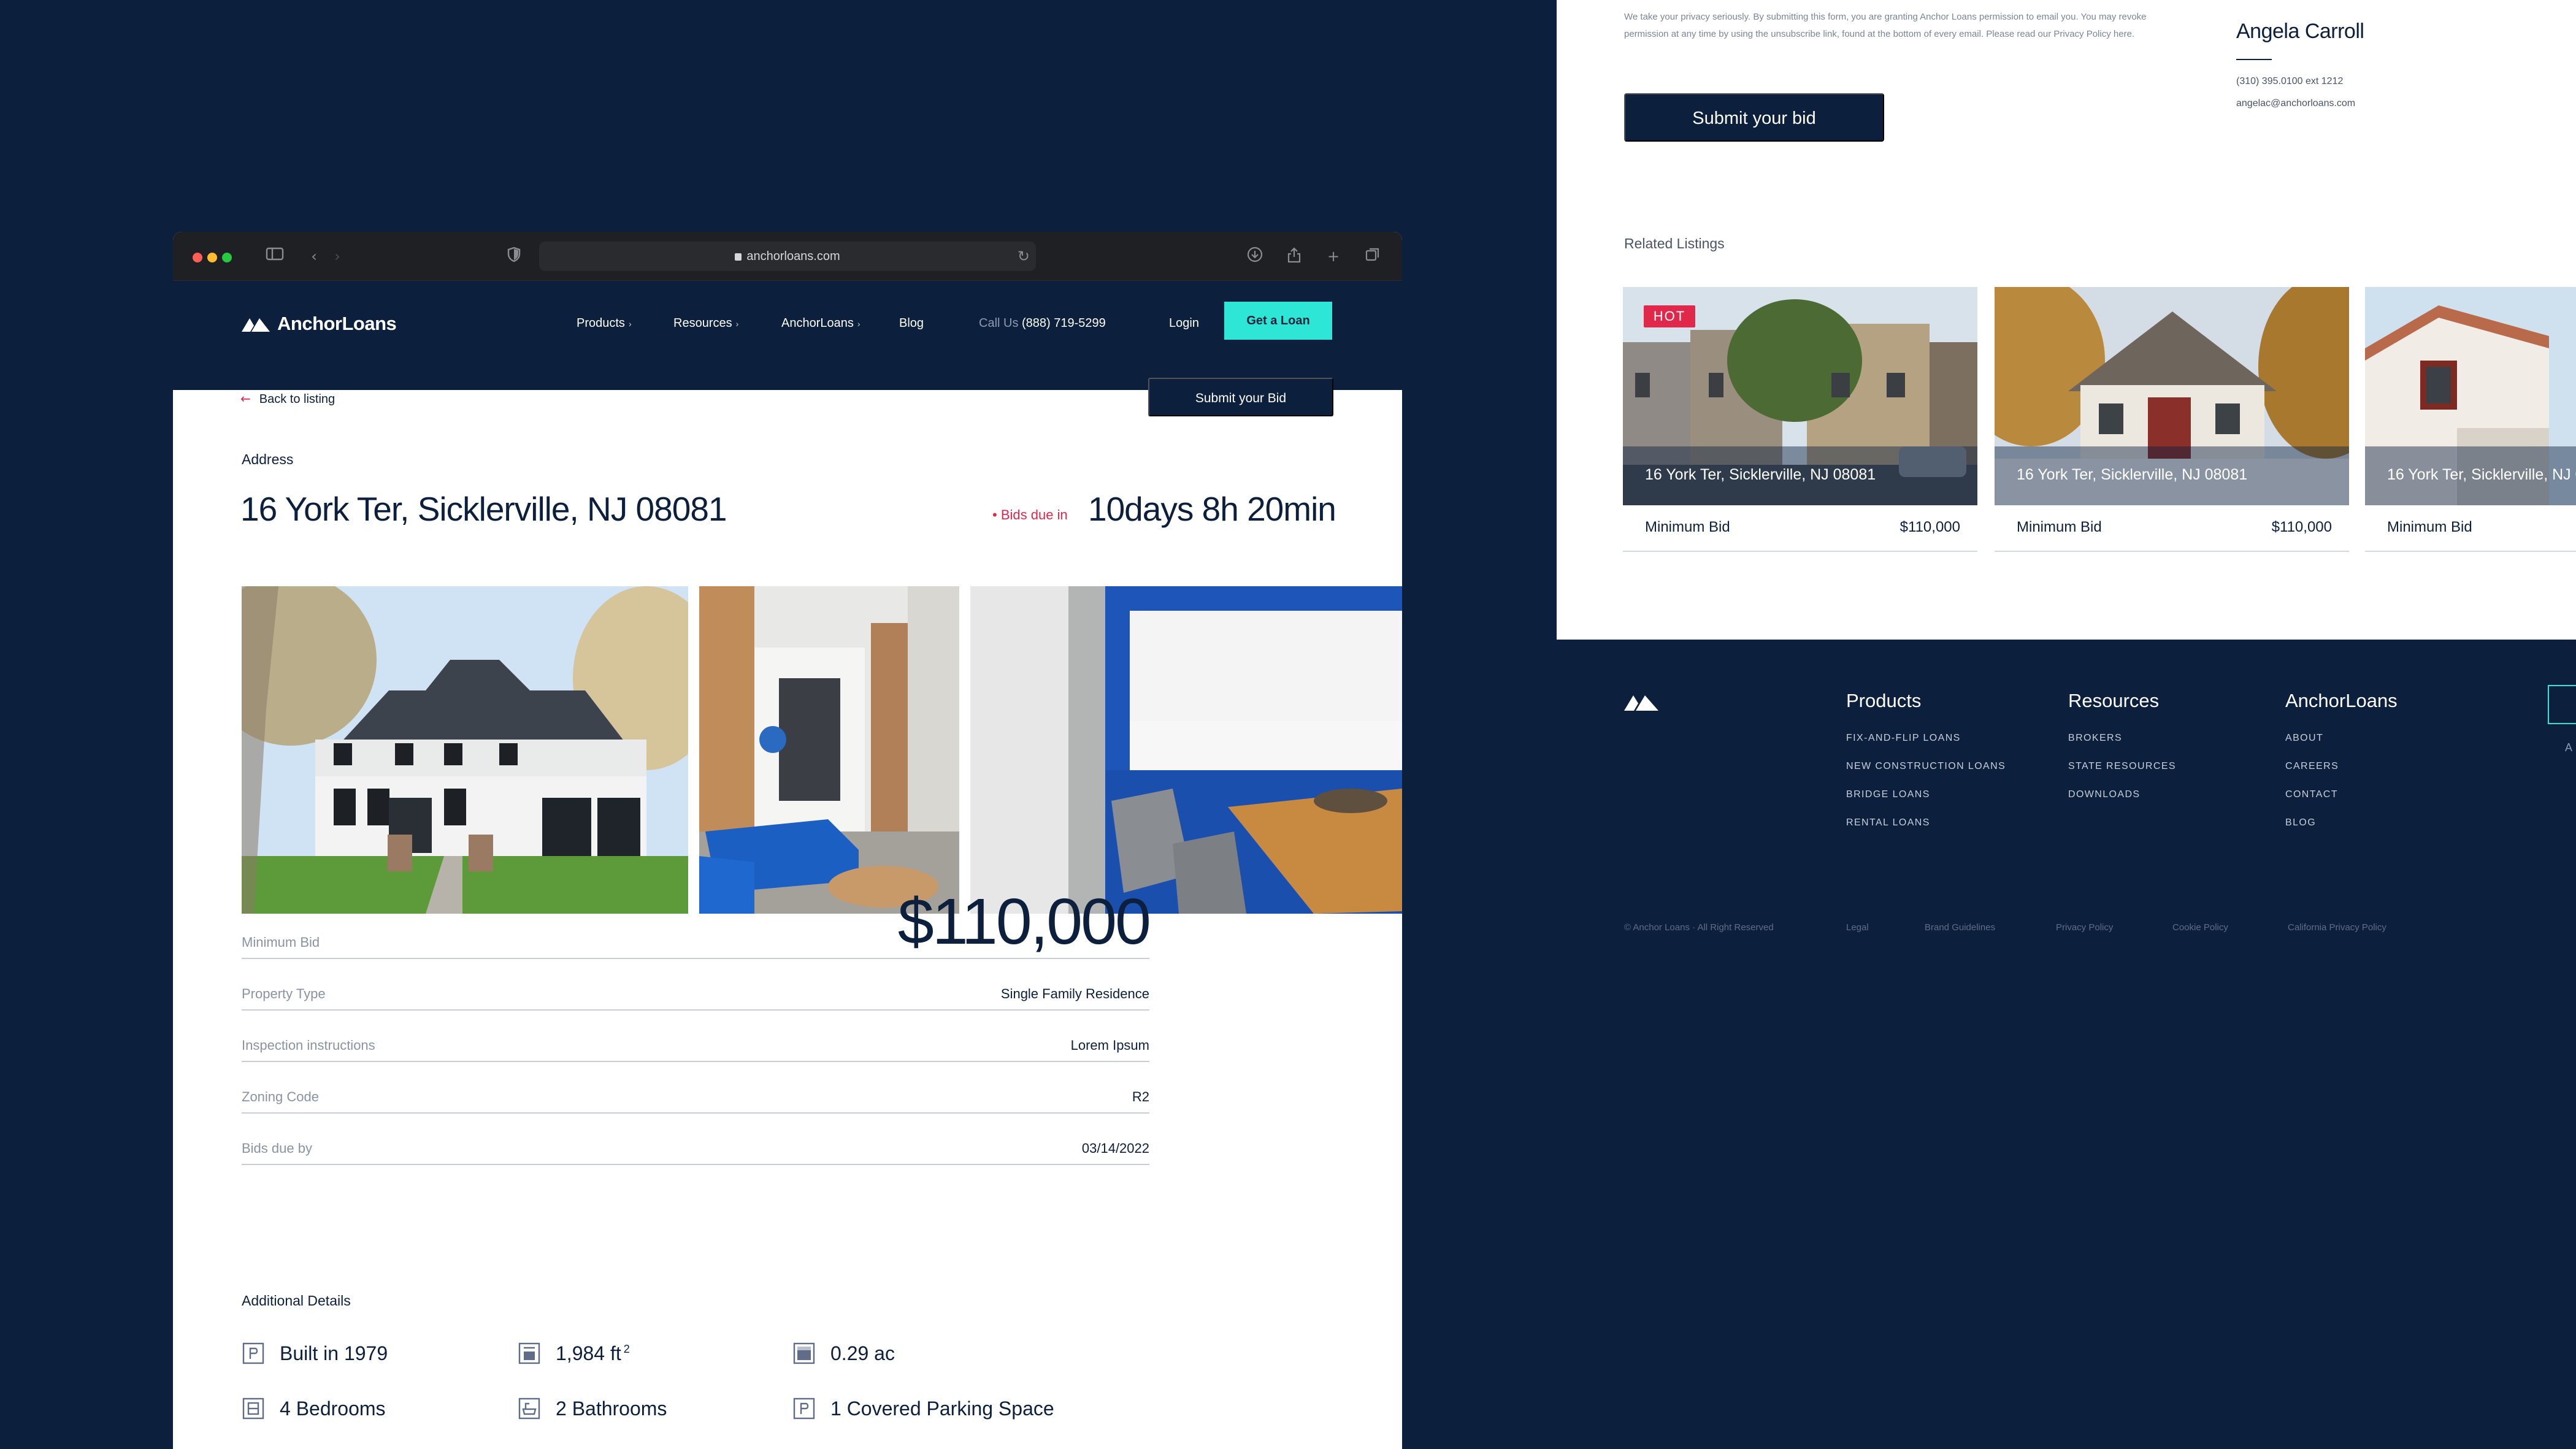  Describe the element at coordinates (1115, 1148) in the screenshot. I see `detail-value: 03/14/2022` at that location.